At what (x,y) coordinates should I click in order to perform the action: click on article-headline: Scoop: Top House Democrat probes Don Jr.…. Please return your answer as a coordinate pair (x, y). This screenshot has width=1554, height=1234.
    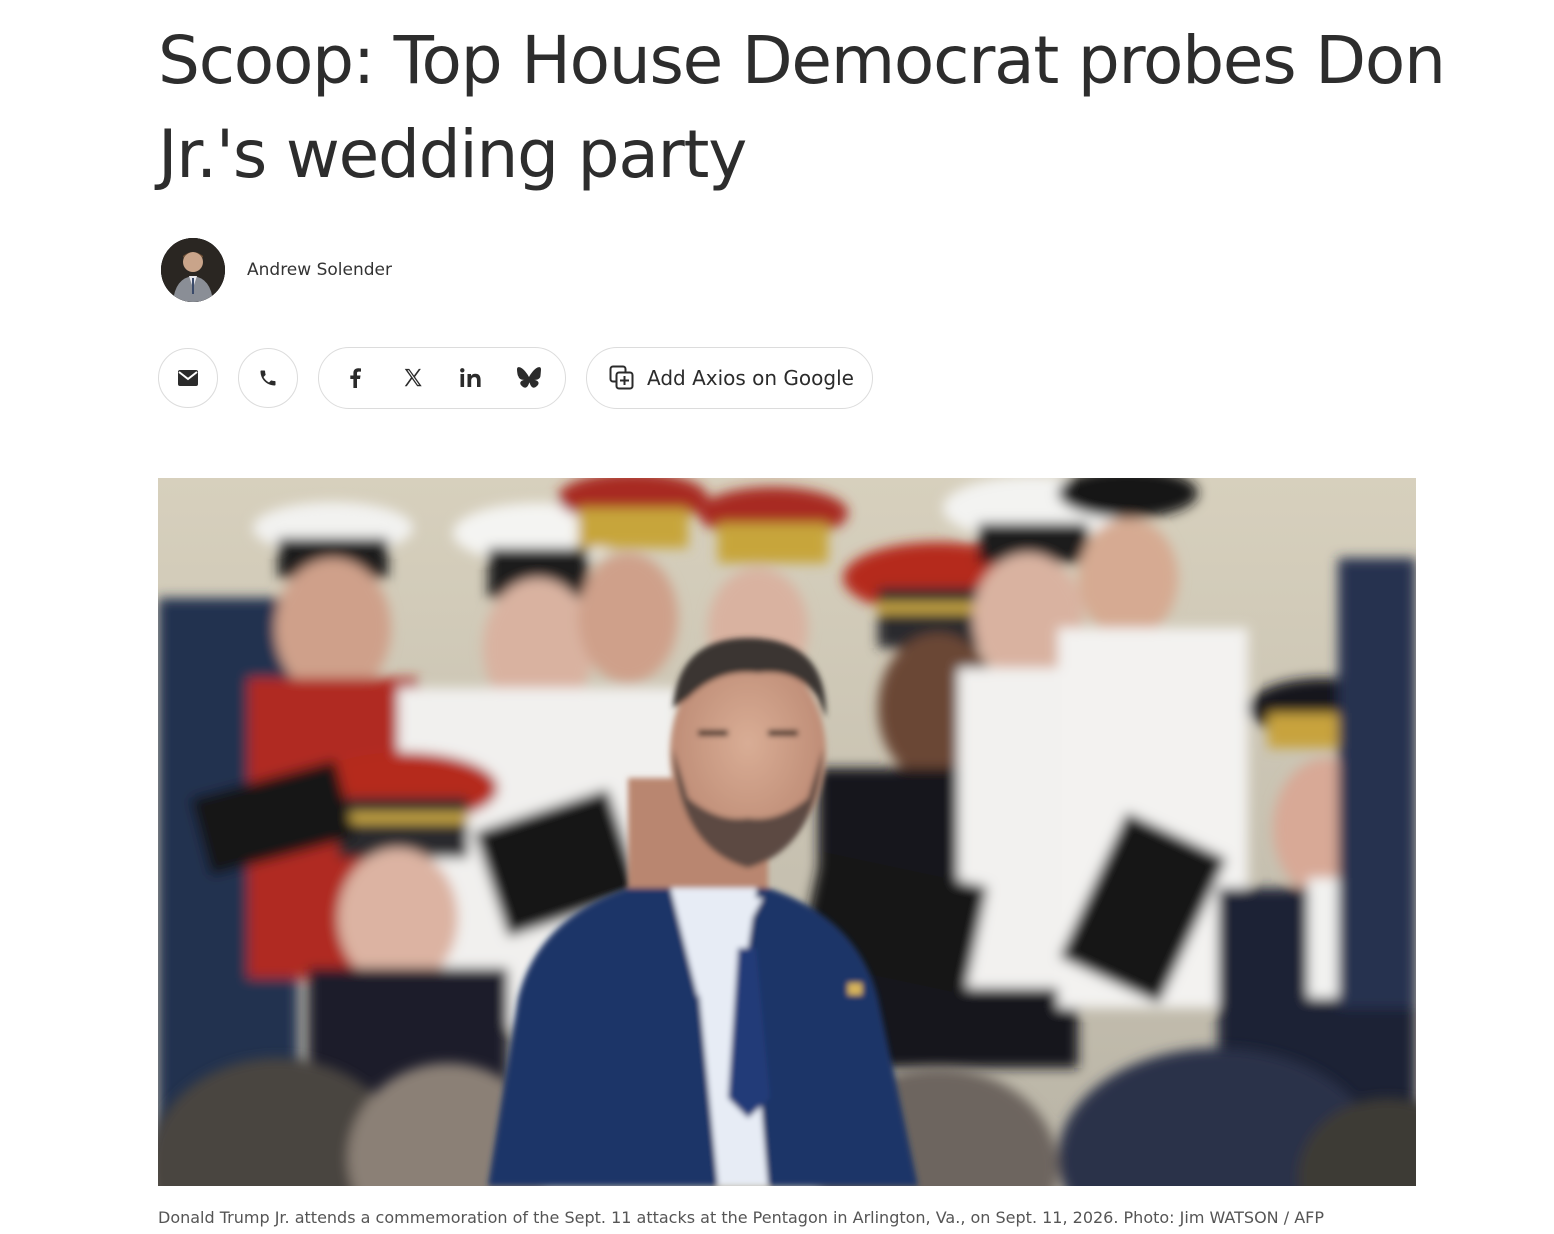
    Looking at the image, I should click on (802, 107).